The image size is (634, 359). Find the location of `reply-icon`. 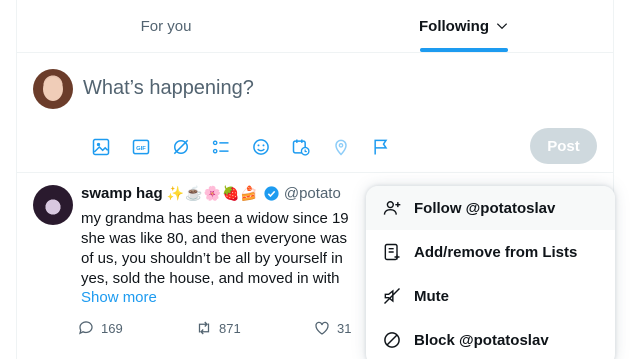

reply-icon is located at coordinates (86, 328).